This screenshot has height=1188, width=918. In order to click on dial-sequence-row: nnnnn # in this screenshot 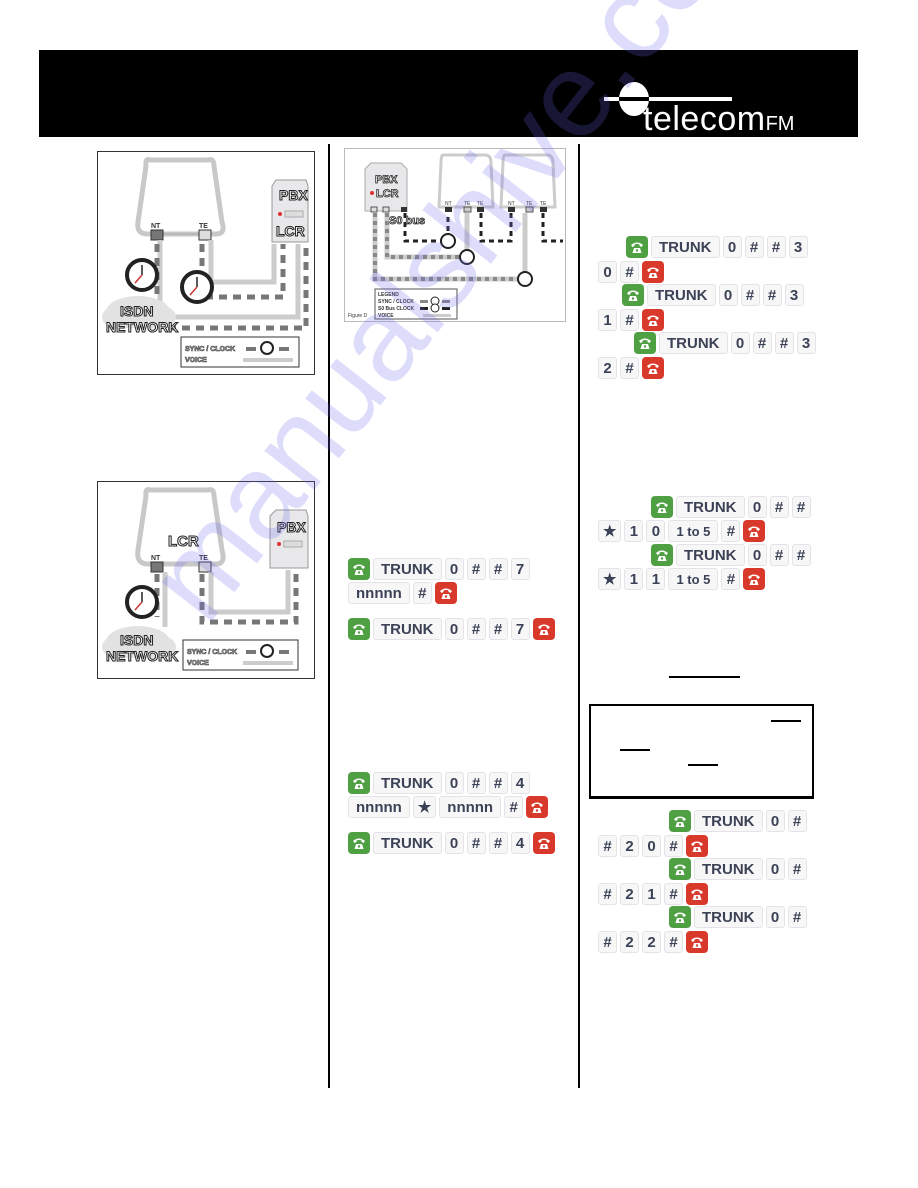, I will do `click(402, 593)`.